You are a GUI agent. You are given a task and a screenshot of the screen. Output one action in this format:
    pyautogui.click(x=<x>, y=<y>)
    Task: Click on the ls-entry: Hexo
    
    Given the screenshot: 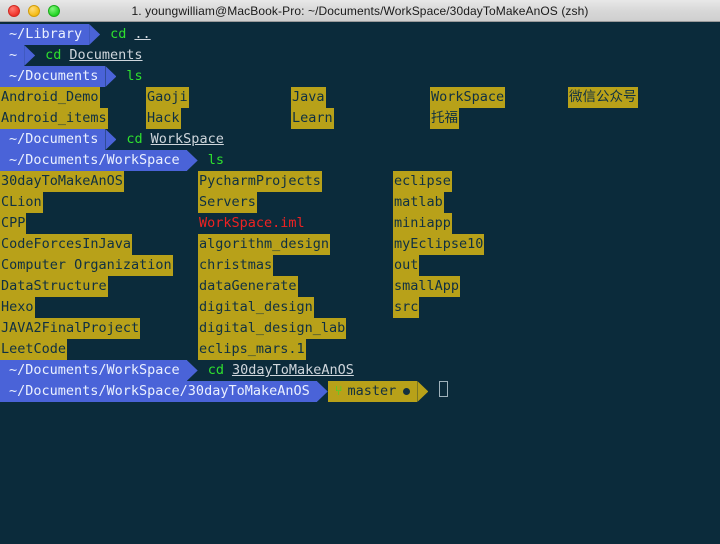 What is the action you would take?
    pyautogui.click(x=17, y=307)
    